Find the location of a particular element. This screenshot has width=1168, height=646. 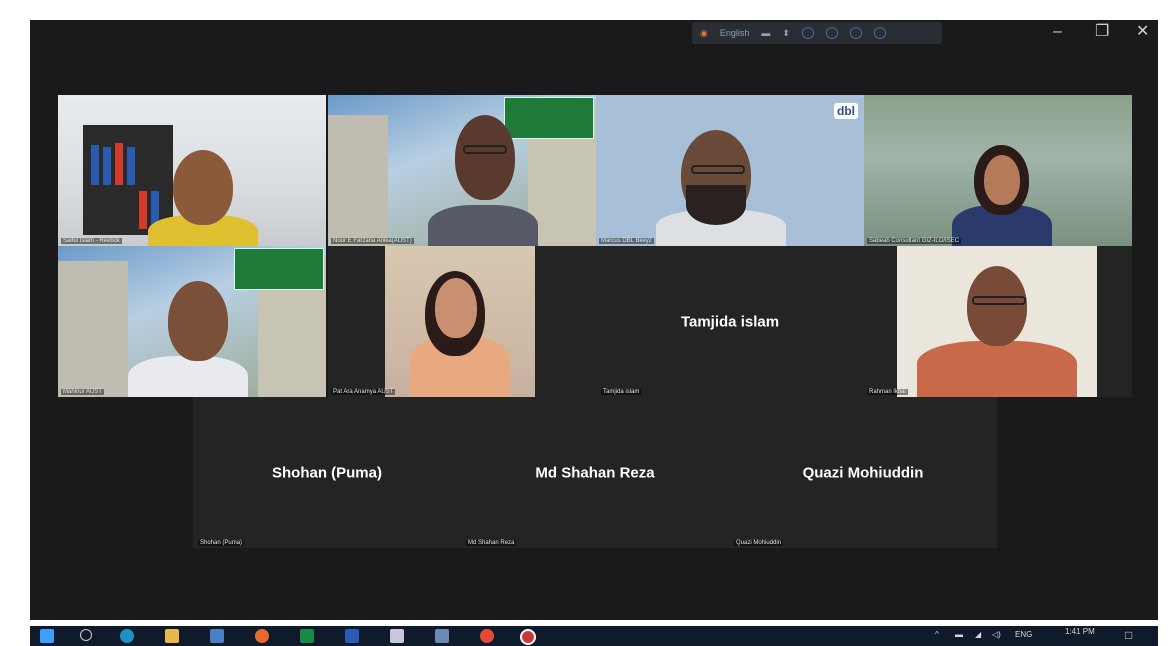

participant-name: Sabeah Consultant GIZ-ILO/ISEC is located at coordinates (914, 241).